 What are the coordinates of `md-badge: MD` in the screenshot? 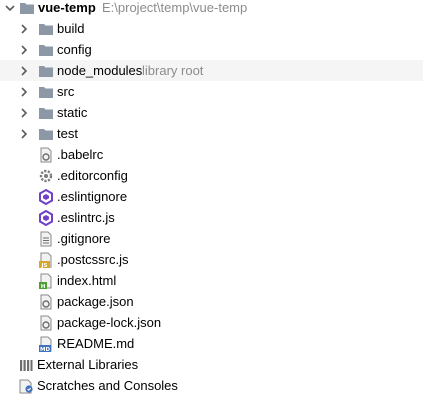 It's located at (45, 349).